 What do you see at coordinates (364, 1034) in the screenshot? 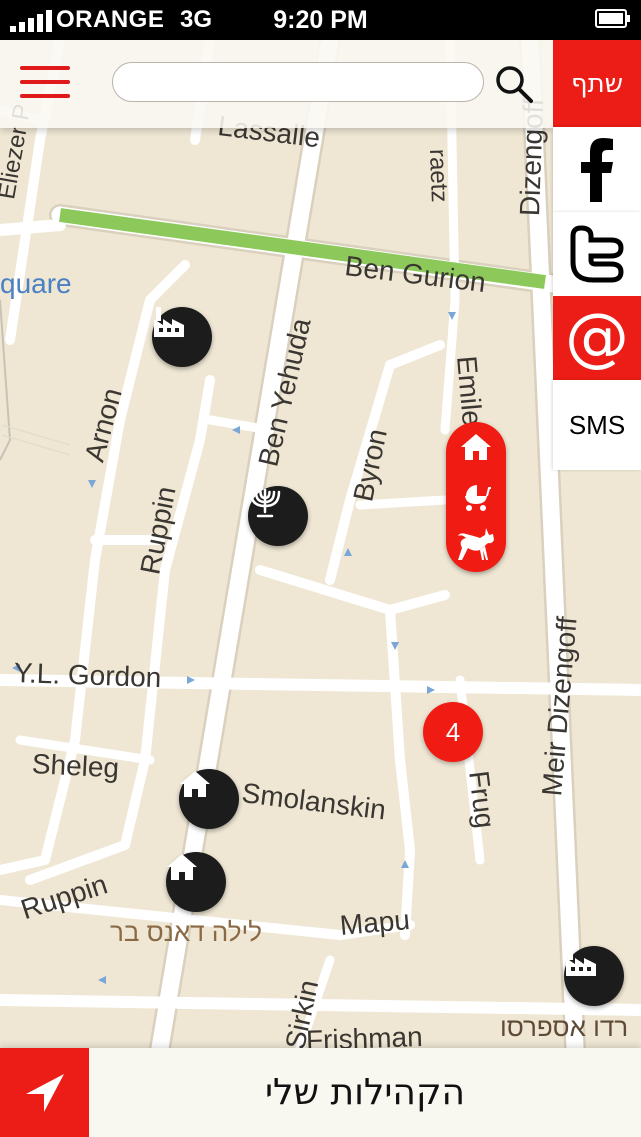
I see `street-label: Frishman` at bounding box center [364, 1034].